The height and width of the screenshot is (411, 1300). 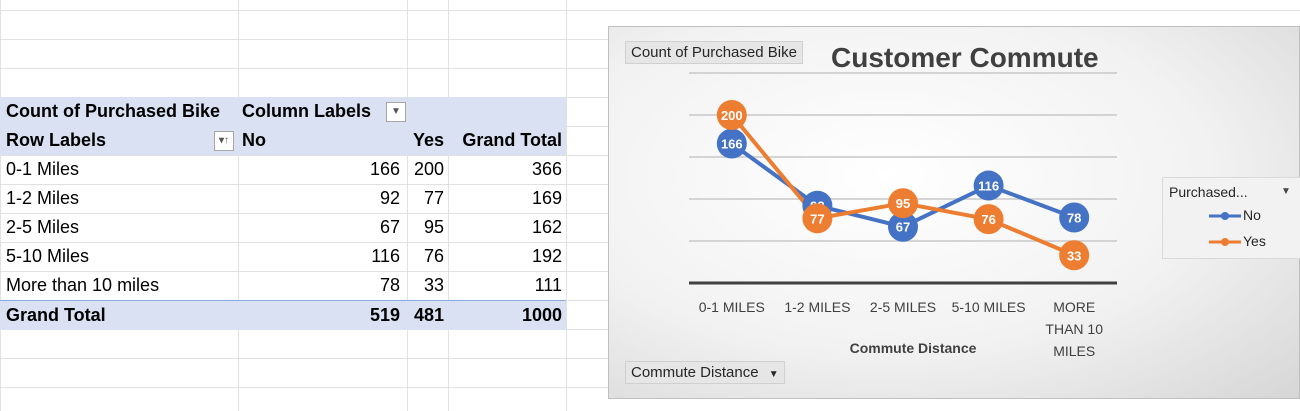 I want to click on axis-field-label: Commute Distance, so click(x=695, y=372).